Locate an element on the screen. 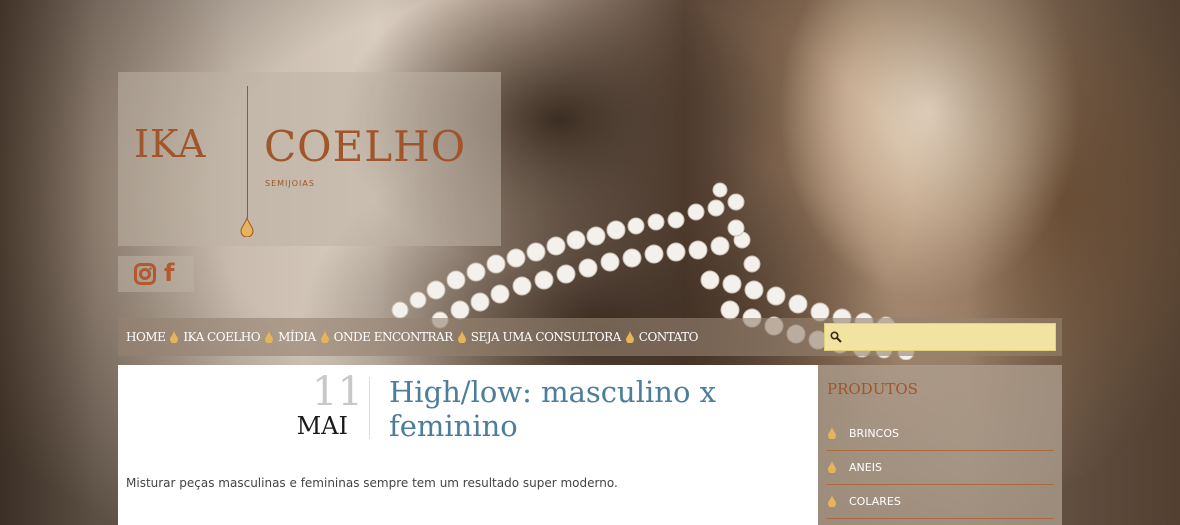  logo: IKA COELHO SEMIJOIAS is located at coordinates (309, 159).